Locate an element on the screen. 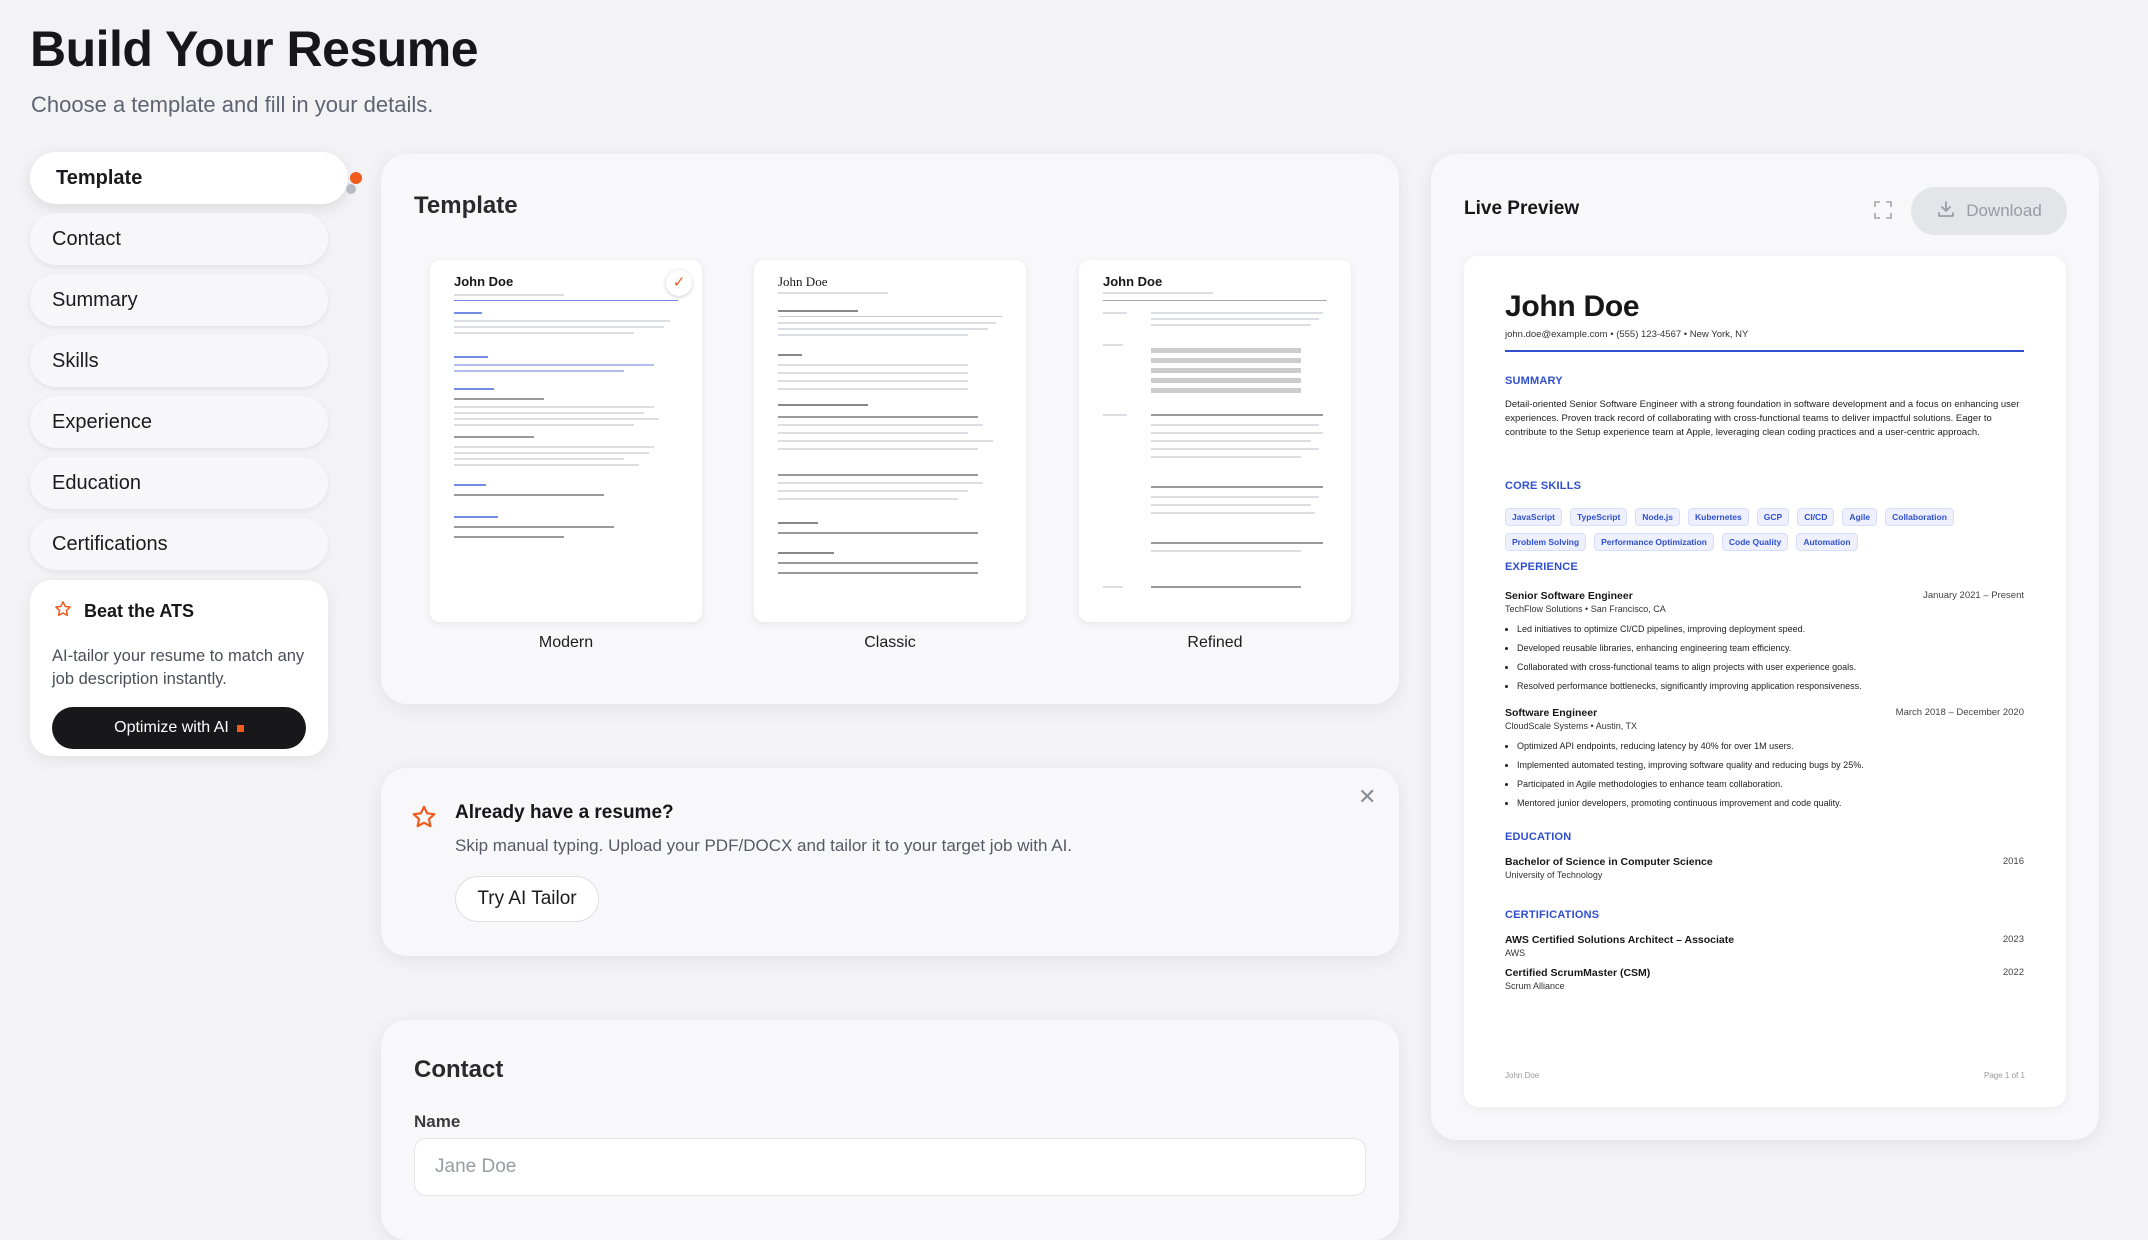  certification-issuer: AWS is located at coordinates (1515, 953).